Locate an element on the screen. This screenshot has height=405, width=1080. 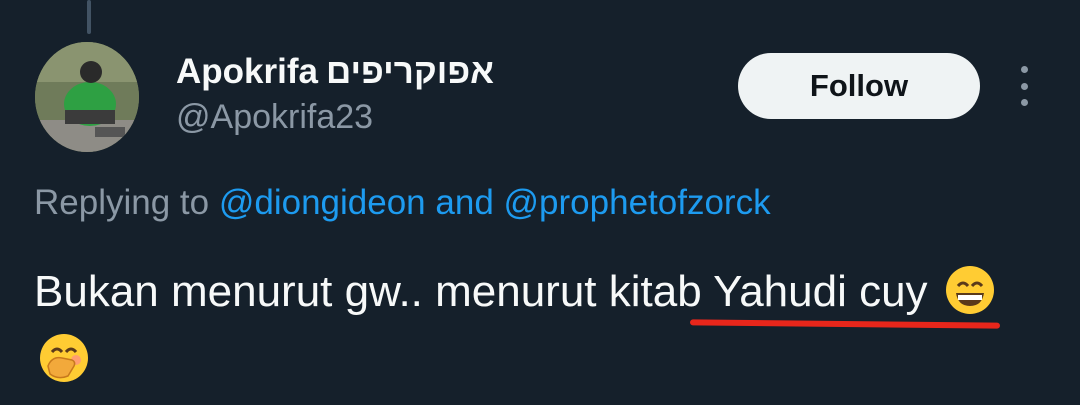
more-options-icon is located at coordinates (1024, 86).